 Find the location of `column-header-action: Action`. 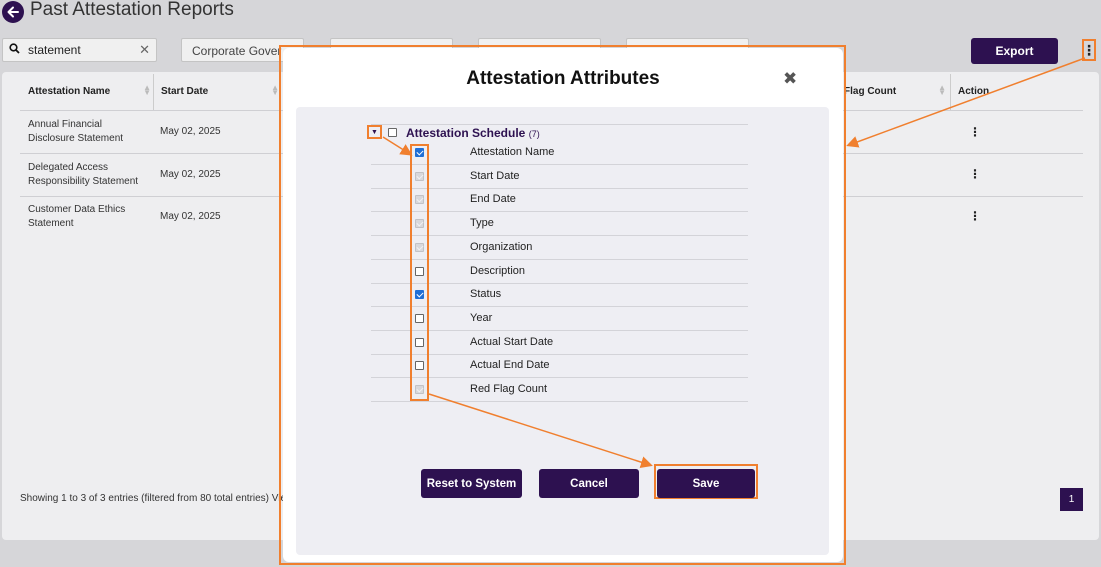

column-header-action: Action is located at coordinates (974, 91).